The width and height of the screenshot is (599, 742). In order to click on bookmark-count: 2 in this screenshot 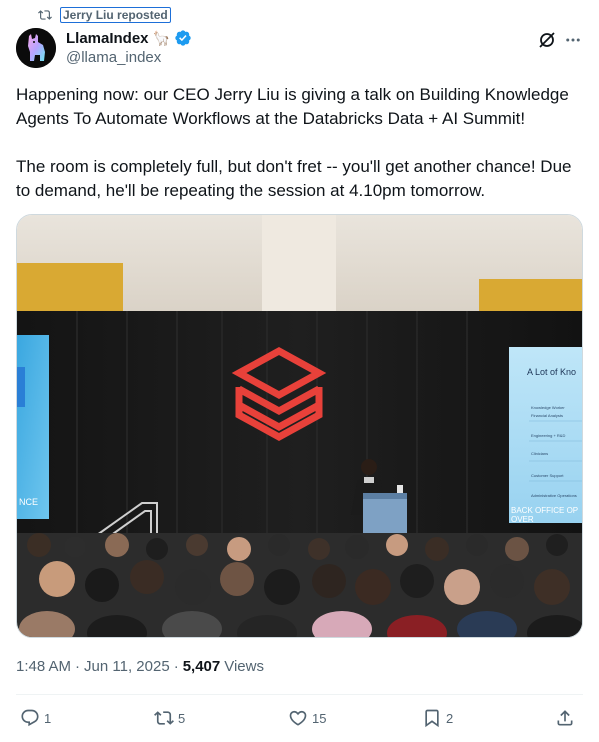, I will do `click(450, 718)`.